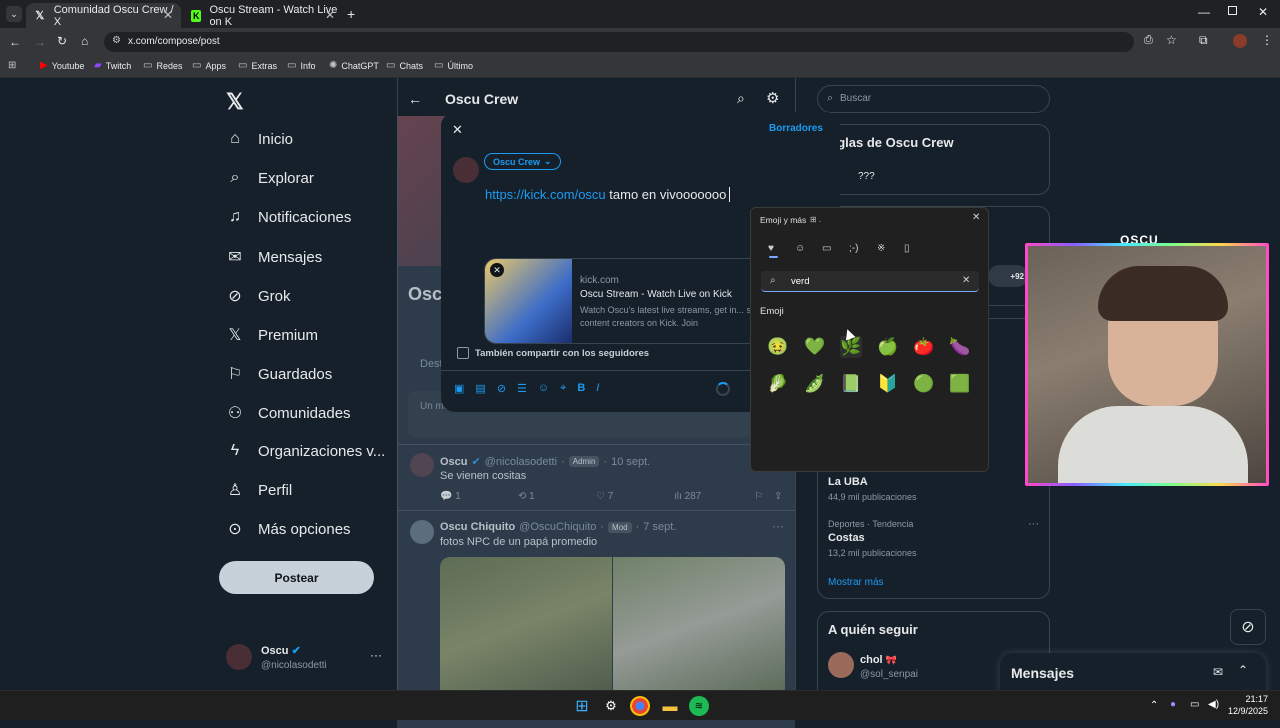  Describe the element at coordinates (670, 706) in the screenshot. I see `file-explorer-icon: ▬` at that location.